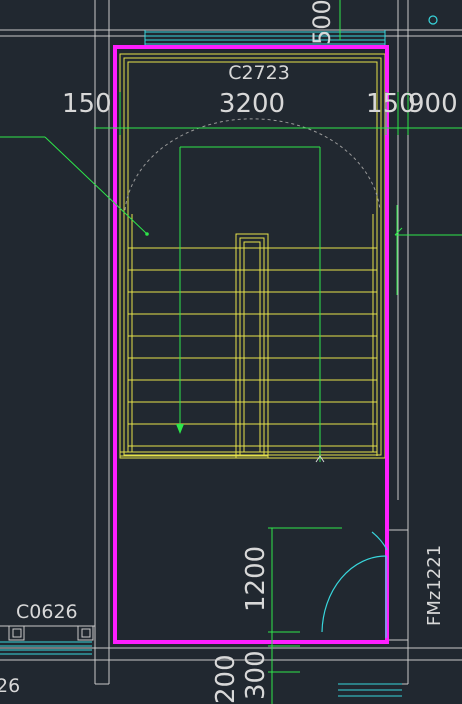 Image resolution: width=462 pixels, height=704 pixels. What do you see at coordinates (252, 104) in the screenshot?
I see `dim-top-main: 3200` at bounding box center [252, 104].